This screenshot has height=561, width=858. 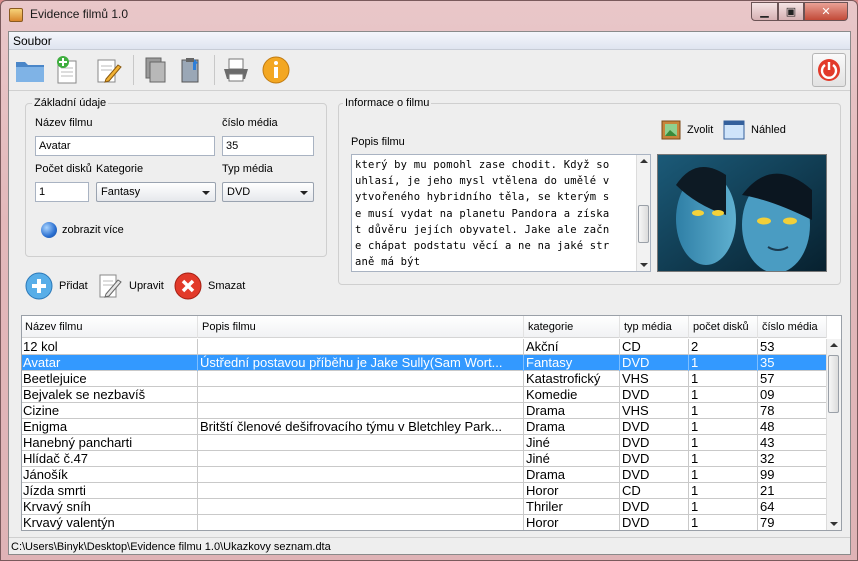 What do you see at coordinates (125, 146) in the screenshot?
I see `title-input: Avatar` at bounding box center [125, 146].